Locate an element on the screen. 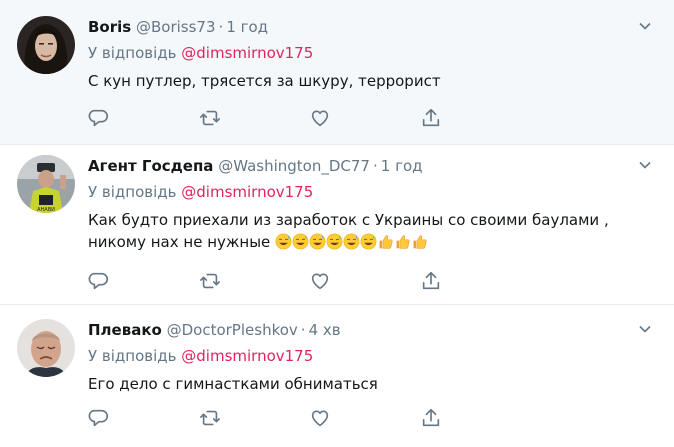 Image resolution: width=674 pixels, height=447 pixels. tweet-text: Его дело с гимнастками обниматься is located at coordinates (233, 384).